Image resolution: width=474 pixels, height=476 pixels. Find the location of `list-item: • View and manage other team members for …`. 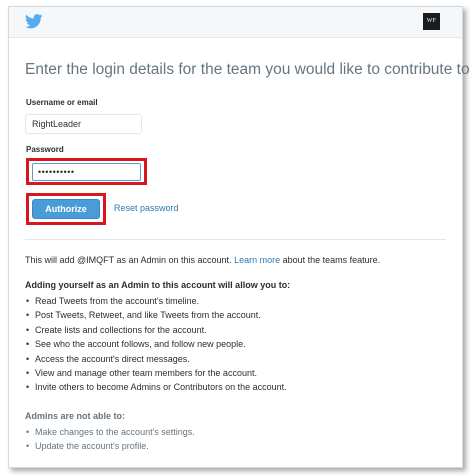

list-item: • View and manage other team members for … is located at coordinates (156, 373).